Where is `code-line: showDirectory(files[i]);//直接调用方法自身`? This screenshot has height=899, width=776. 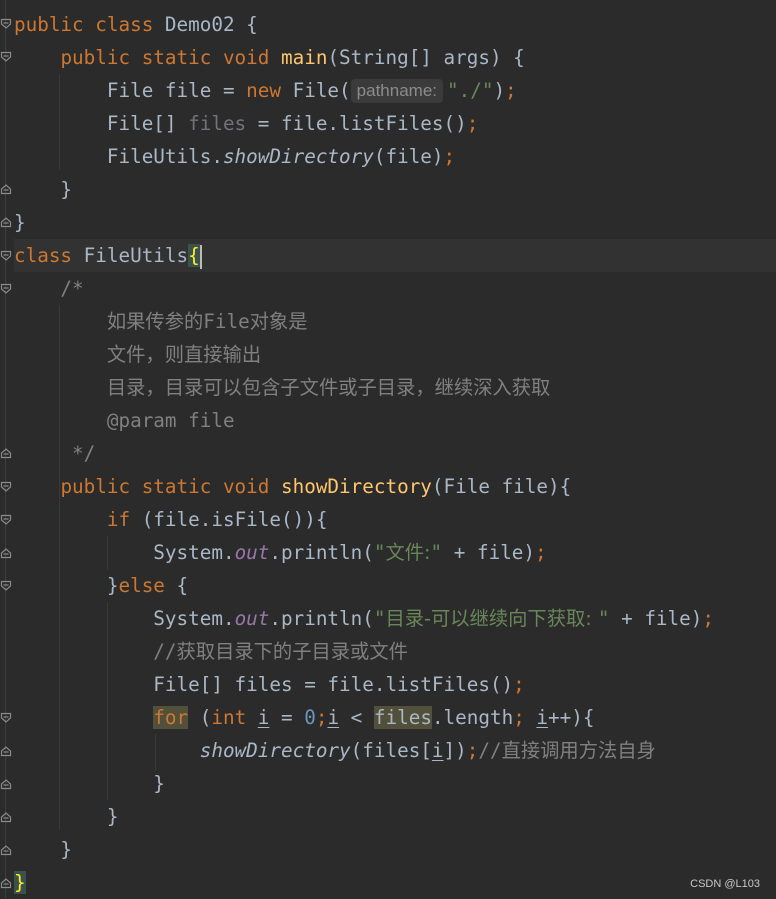
code-line: showDirectory(files[i]);//直接调用方法自身 is located at coordinates (335, 750).